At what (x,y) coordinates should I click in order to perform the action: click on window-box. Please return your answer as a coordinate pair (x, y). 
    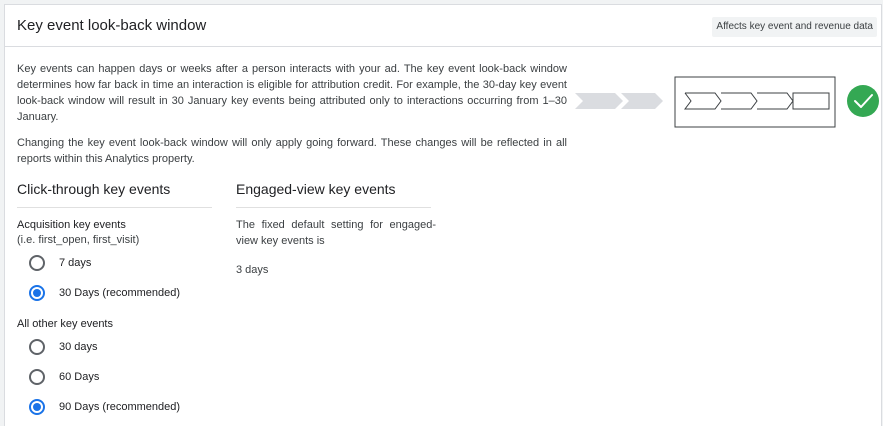
    Looking at the image, I should click on (755, 102).